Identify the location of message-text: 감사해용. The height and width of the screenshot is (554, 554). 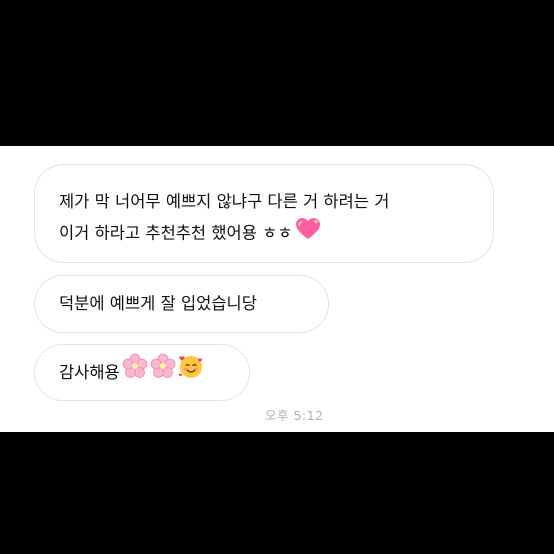
(89, 372).